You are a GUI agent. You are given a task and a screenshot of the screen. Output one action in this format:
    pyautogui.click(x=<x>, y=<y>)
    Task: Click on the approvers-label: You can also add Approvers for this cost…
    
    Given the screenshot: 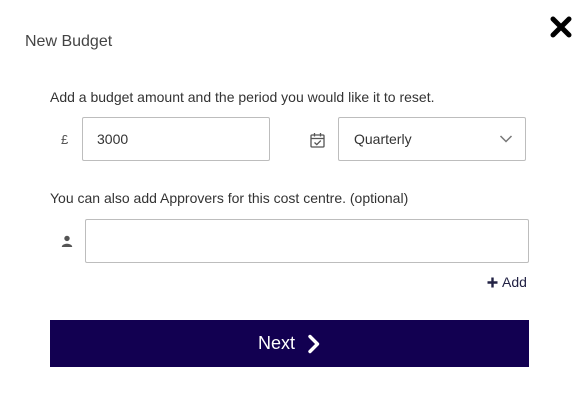 What is the action you would take?
    pyautogui.click(x=229, y=198)
    